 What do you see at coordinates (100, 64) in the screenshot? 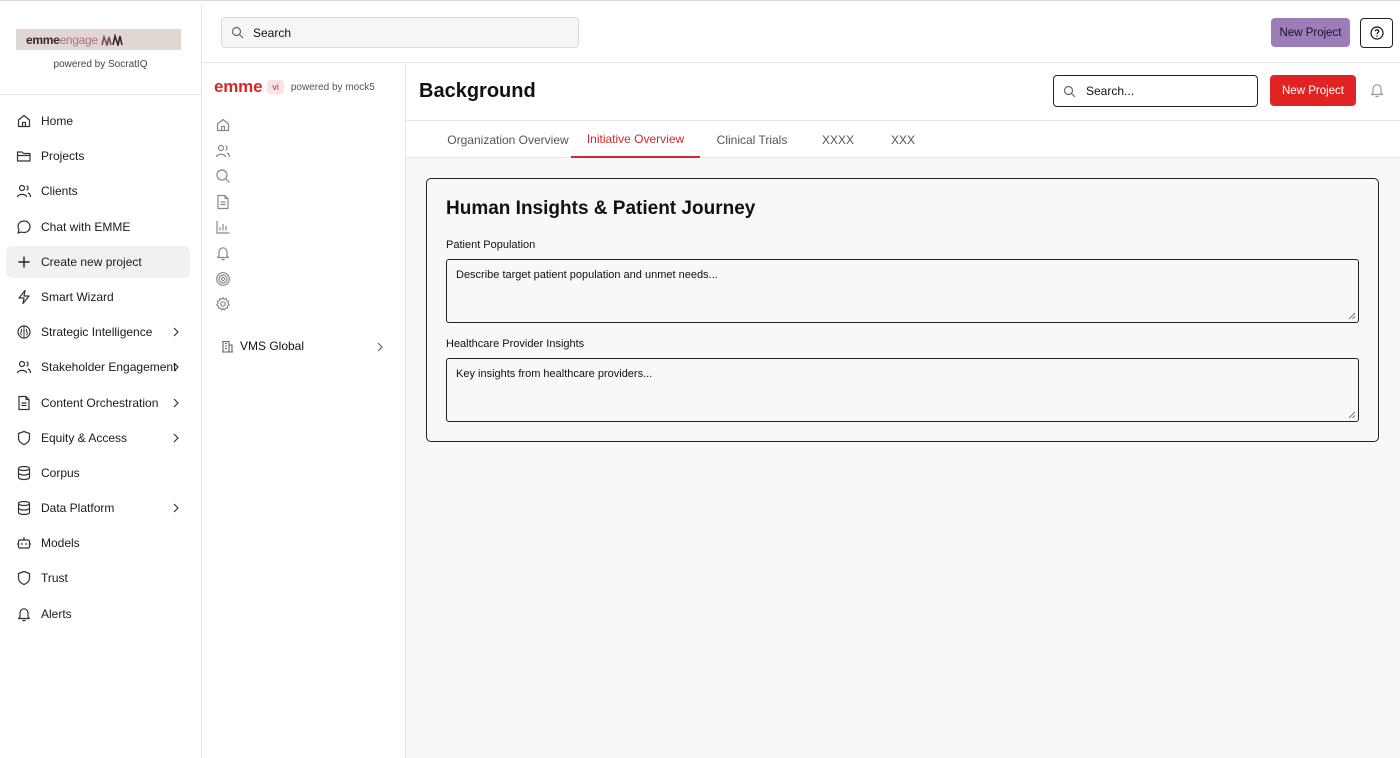
I see `powered-by-text: powered by SocratIQ` at bounding box center [100, 64].